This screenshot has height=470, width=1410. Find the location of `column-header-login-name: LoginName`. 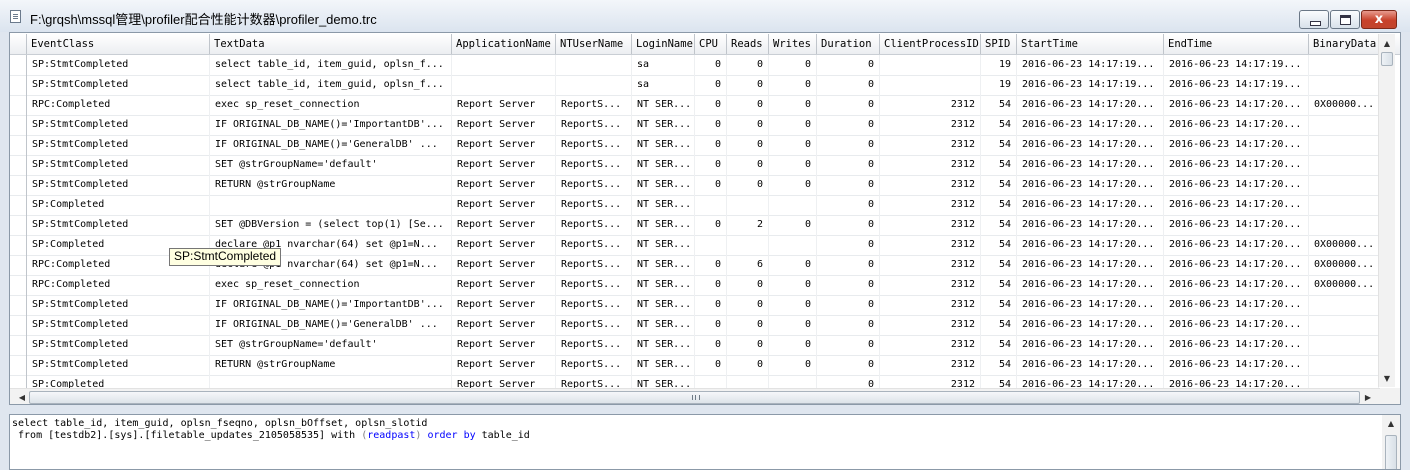

column-header-login-name: LoginName is located at coordinates (663, 44).